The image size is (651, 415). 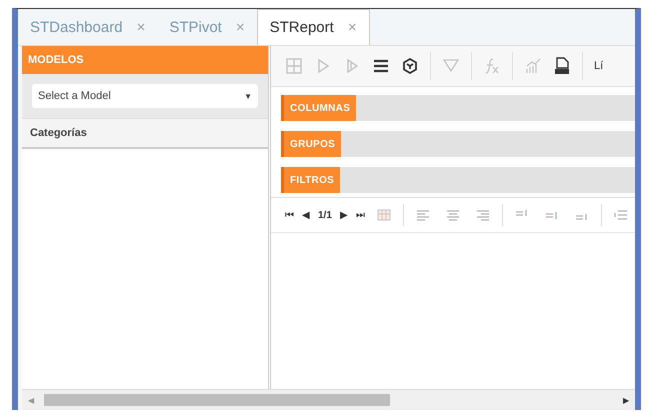 What do you see at coordinates (626, 400) in the screenshot?
I see `scroll-right-button: ▶` at bounding box center [626, 400].